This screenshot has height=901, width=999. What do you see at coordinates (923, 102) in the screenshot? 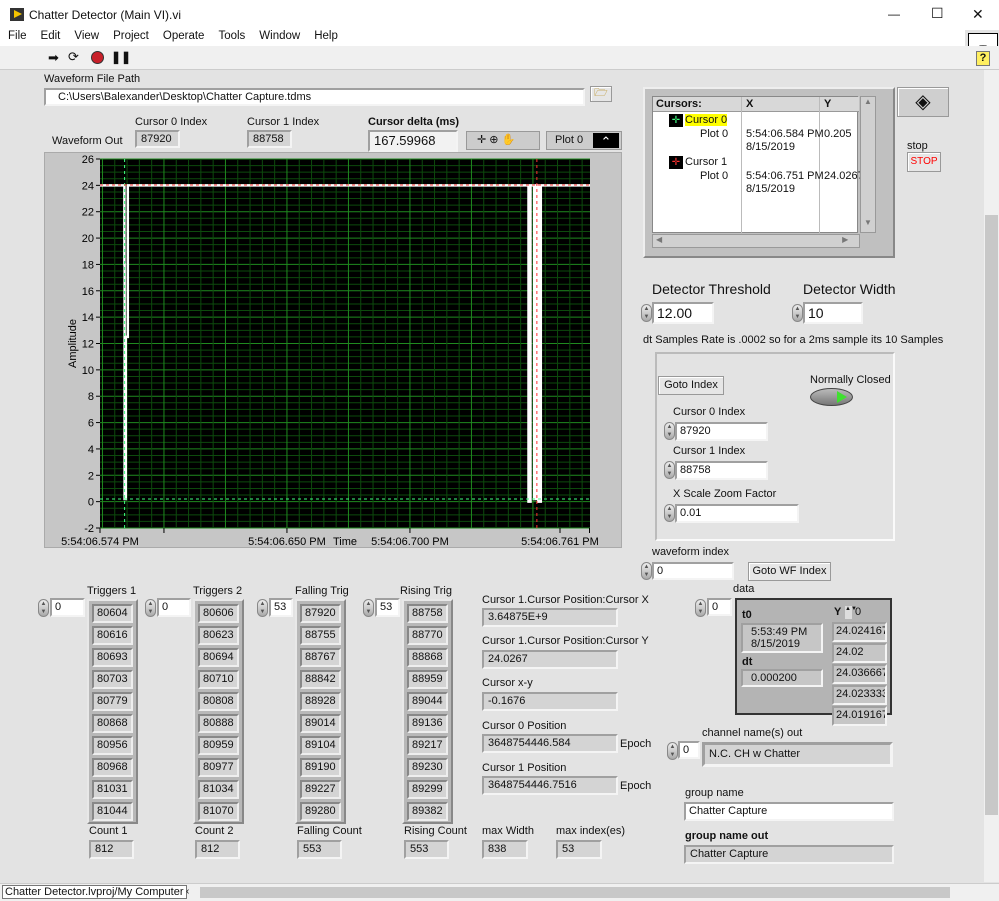
I see `cursor-move-navigator-button: ◈` at bounding box center [923, 102].